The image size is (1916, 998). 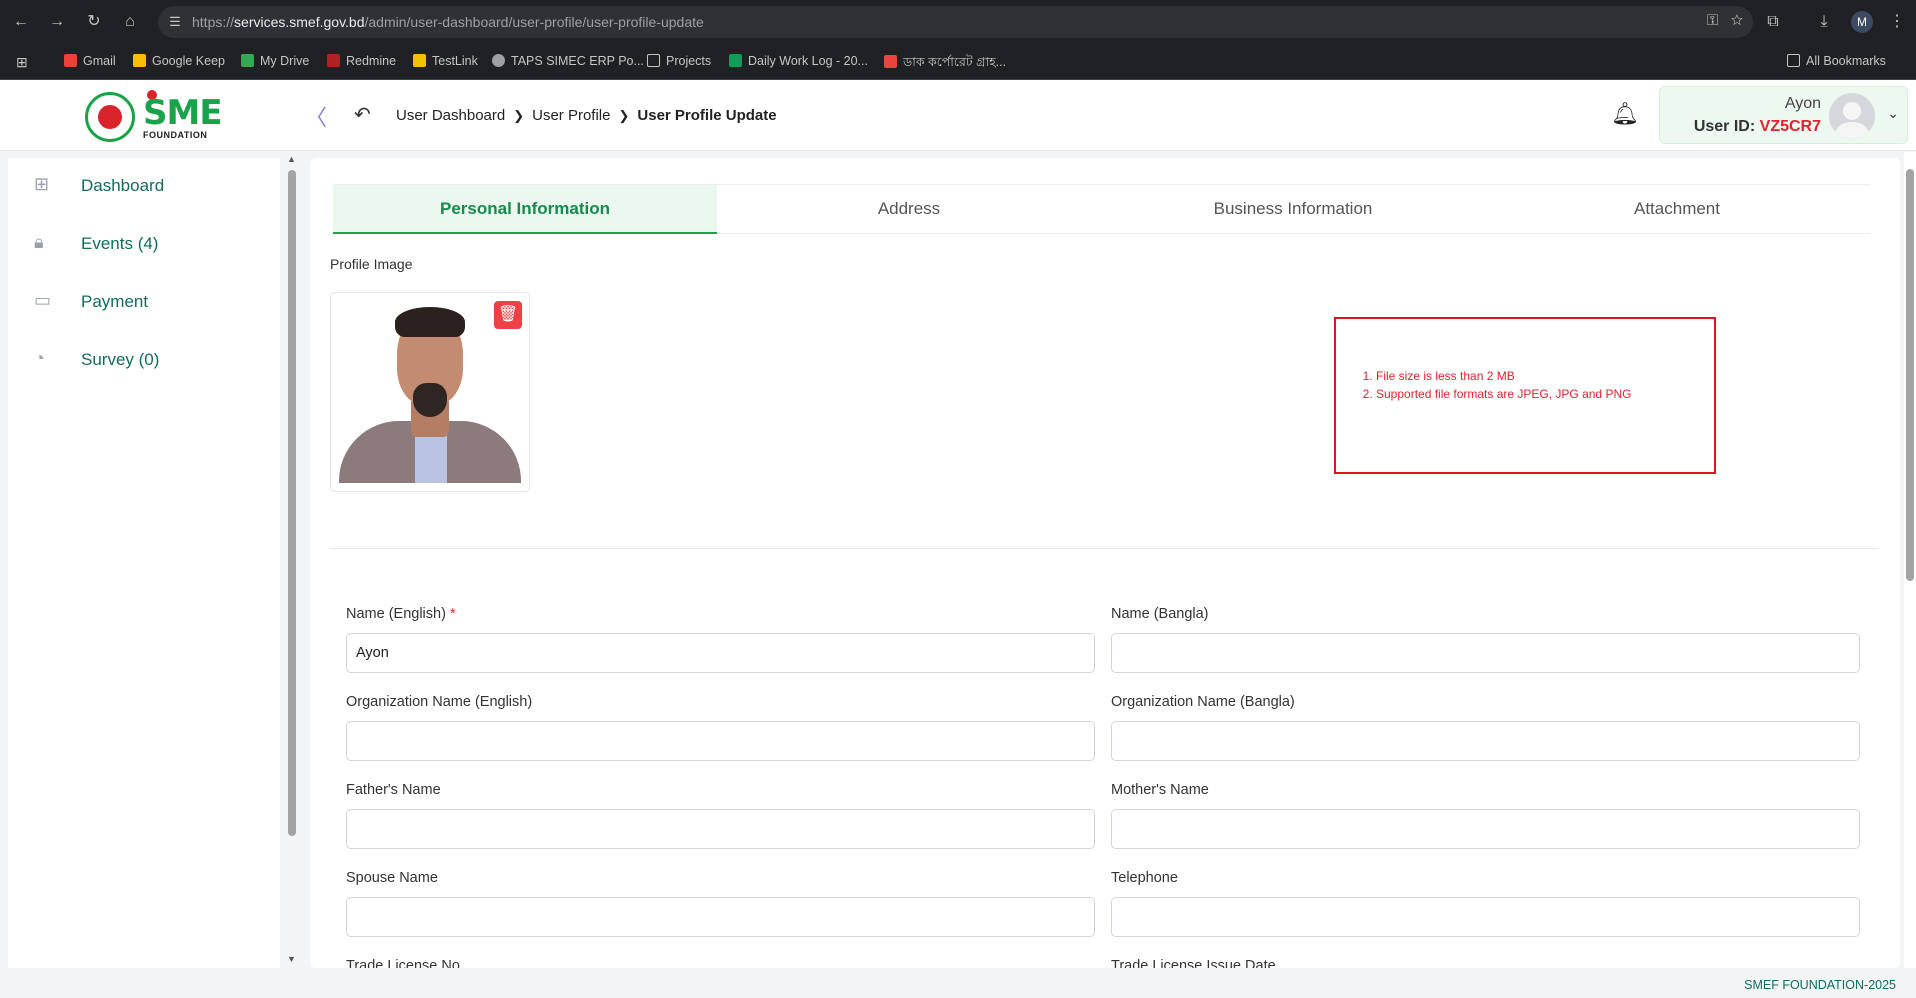 What do you see at coordinates (1485, 653) in the screenshot?
I see `name-bangla-input` at bounding box center [1485, 653].